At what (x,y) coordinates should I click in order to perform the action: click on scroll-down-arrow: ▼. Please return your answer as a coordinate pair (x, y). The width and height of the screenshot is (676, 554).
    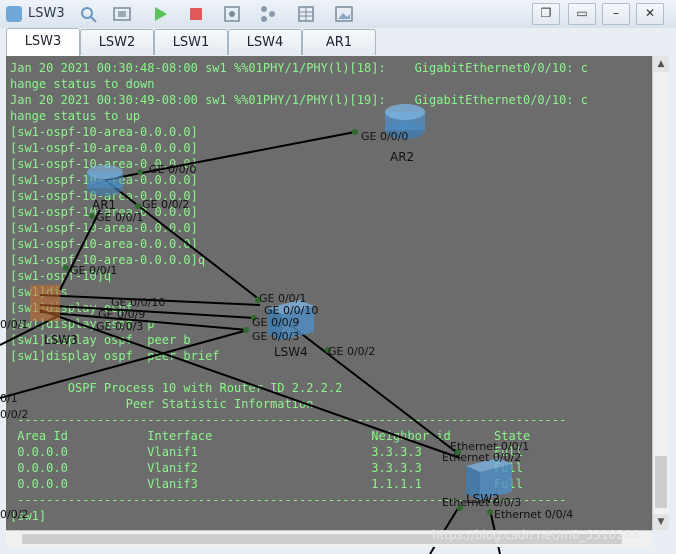
    Looking at the image, I should click on (661, 522).